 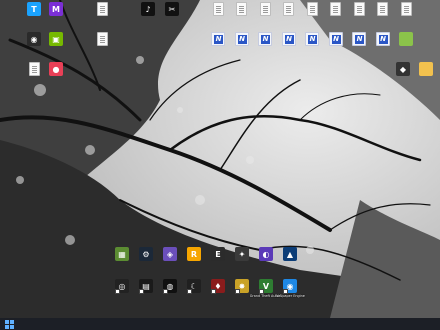 I want to click on desktop-shortcut: ◍, so click(x=170, y=286).